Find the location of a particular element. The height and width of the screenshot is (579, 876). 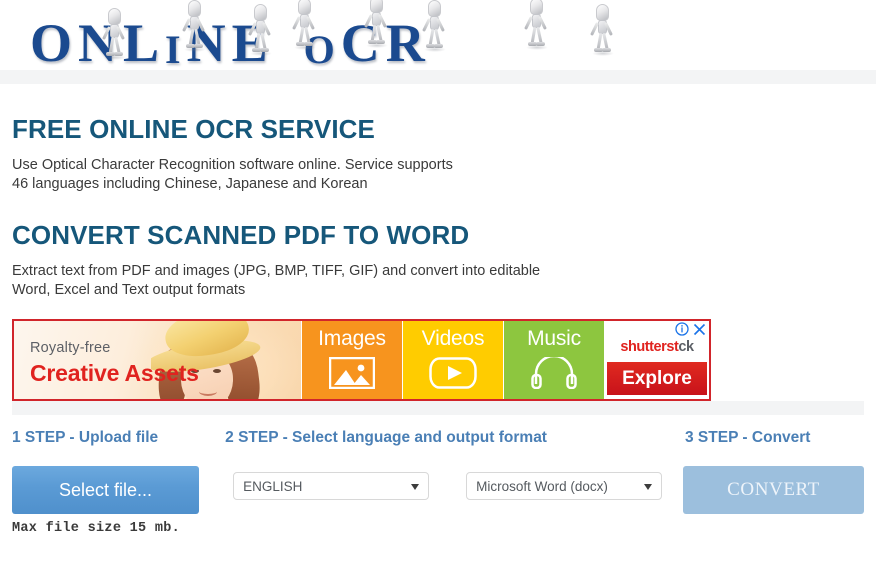

ad-creative-assets-label: Creative Assets is located at coordinates (114, 373).